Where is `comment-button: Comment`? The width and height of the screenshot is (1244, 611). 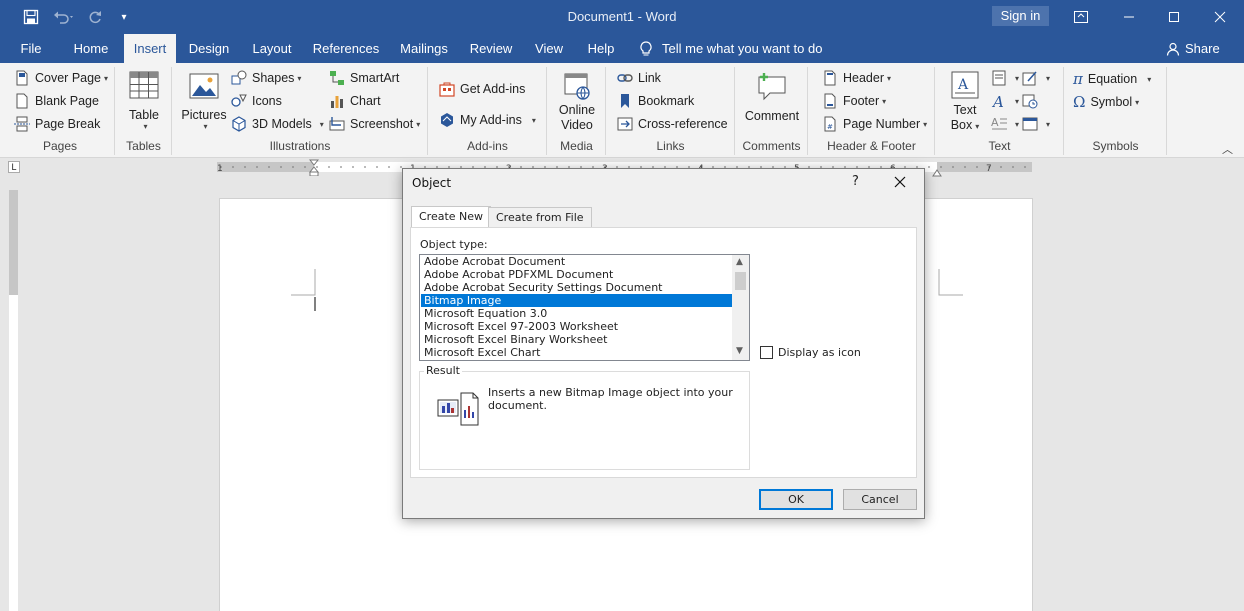 comment-button: Comment is located at coordinates (772, 97).